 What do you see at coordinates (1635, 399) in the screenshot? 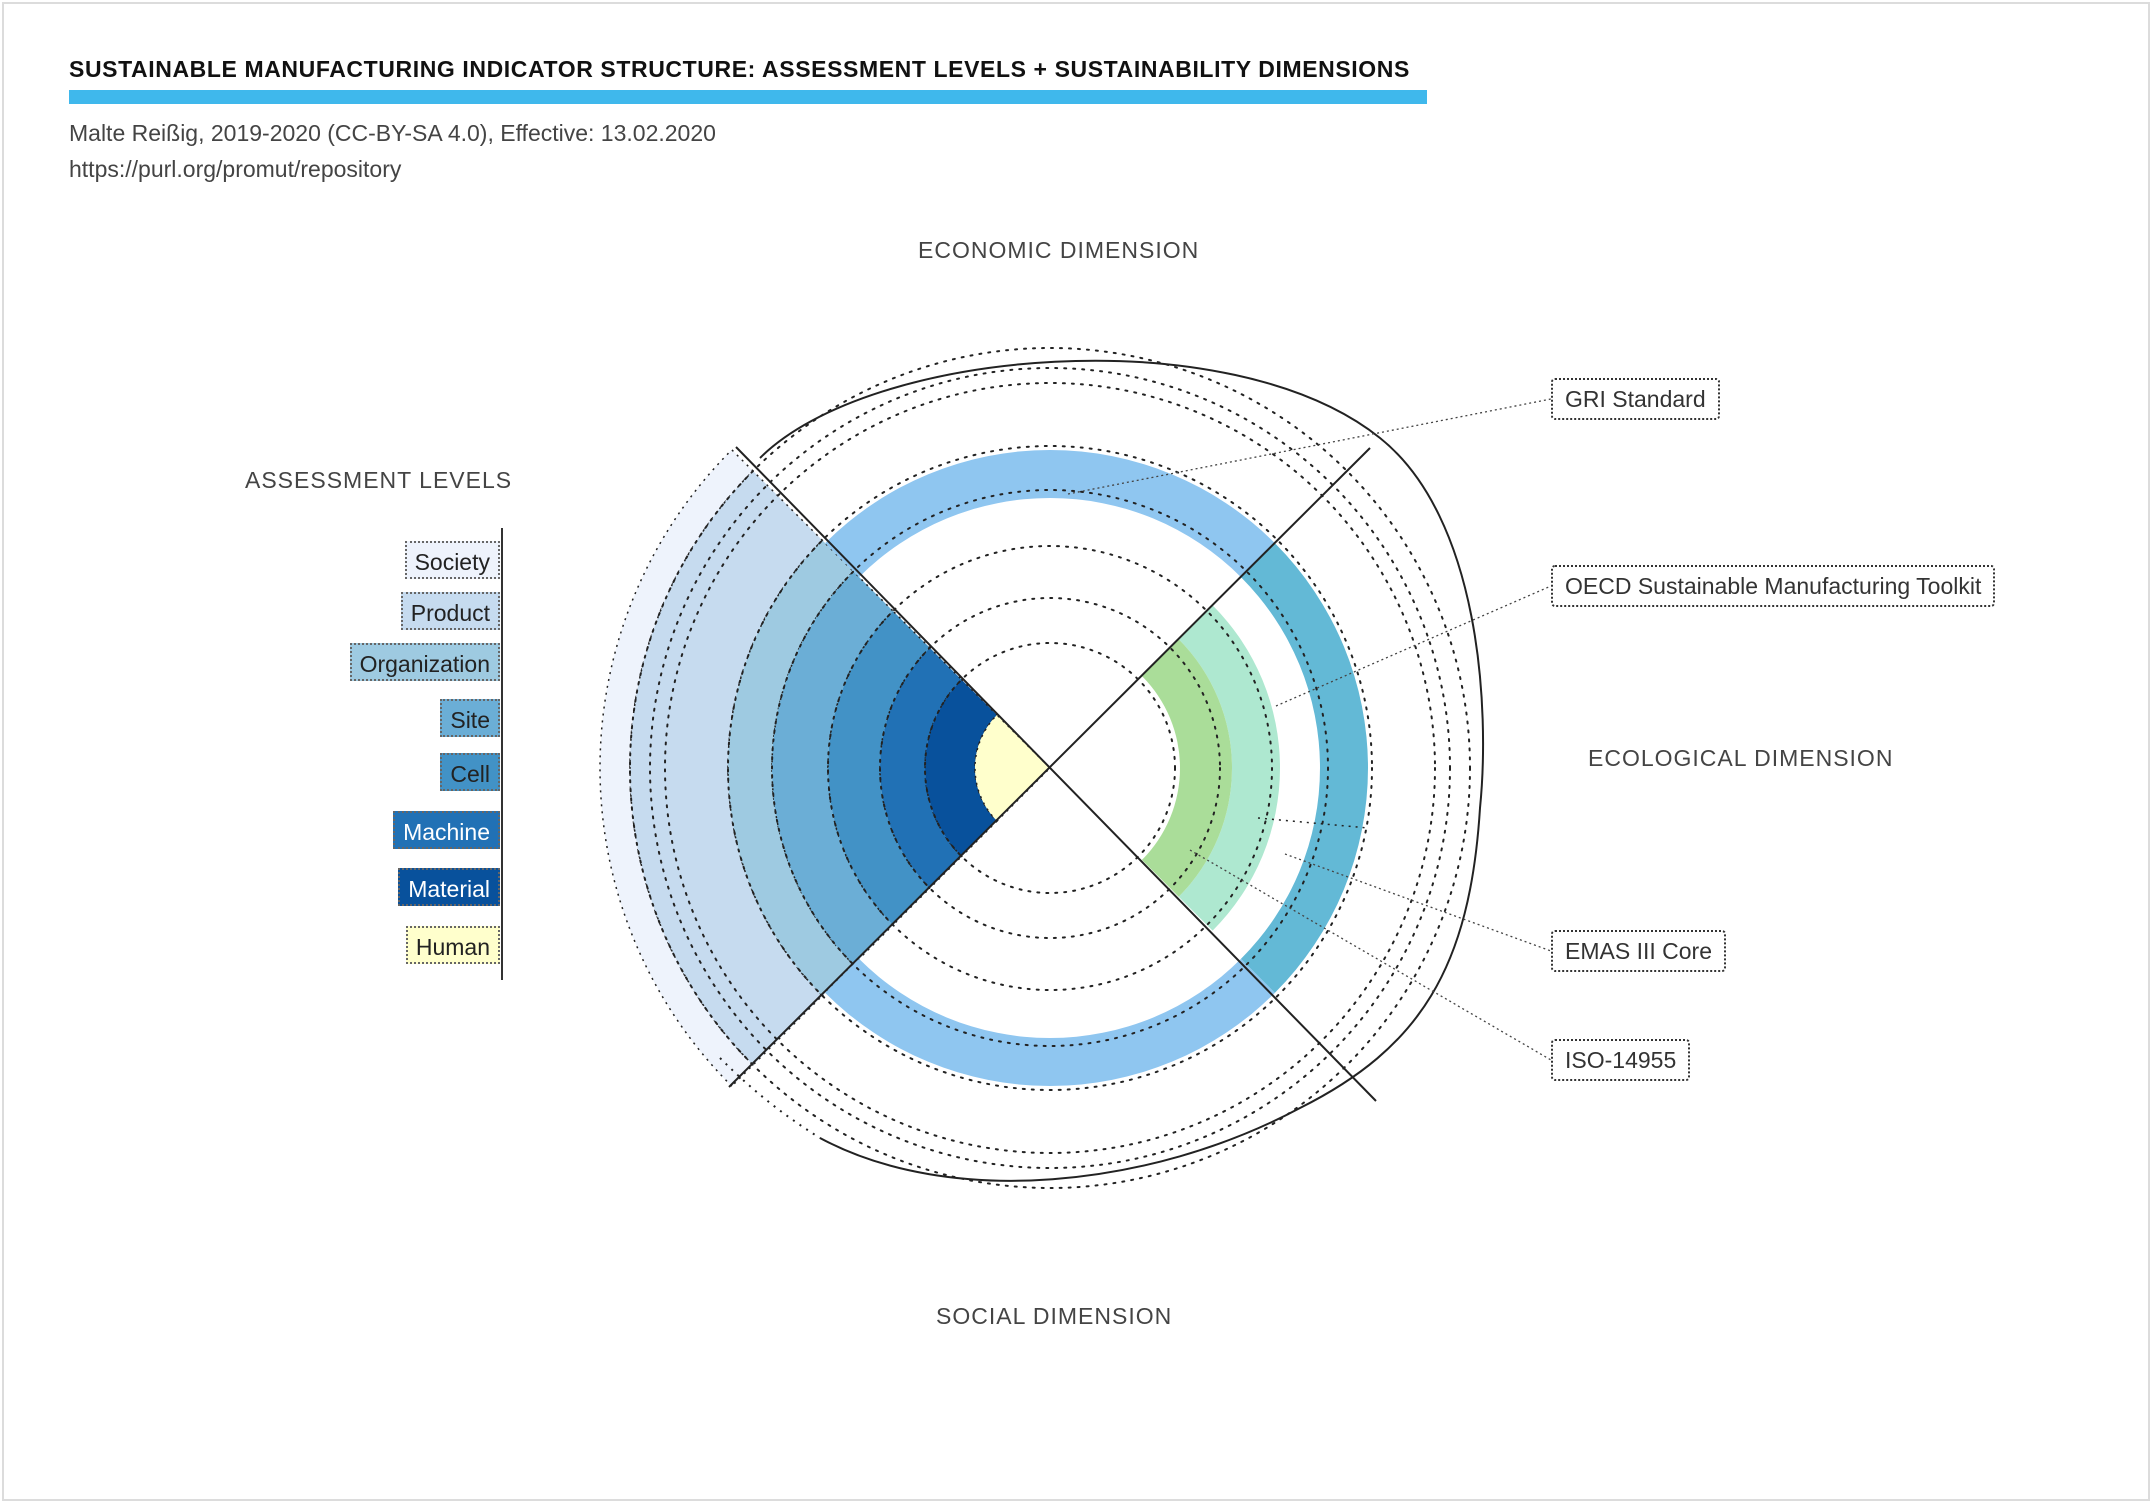
I see `callout-gri-standard: GRI Standard` at bounding box center [1635, 399].